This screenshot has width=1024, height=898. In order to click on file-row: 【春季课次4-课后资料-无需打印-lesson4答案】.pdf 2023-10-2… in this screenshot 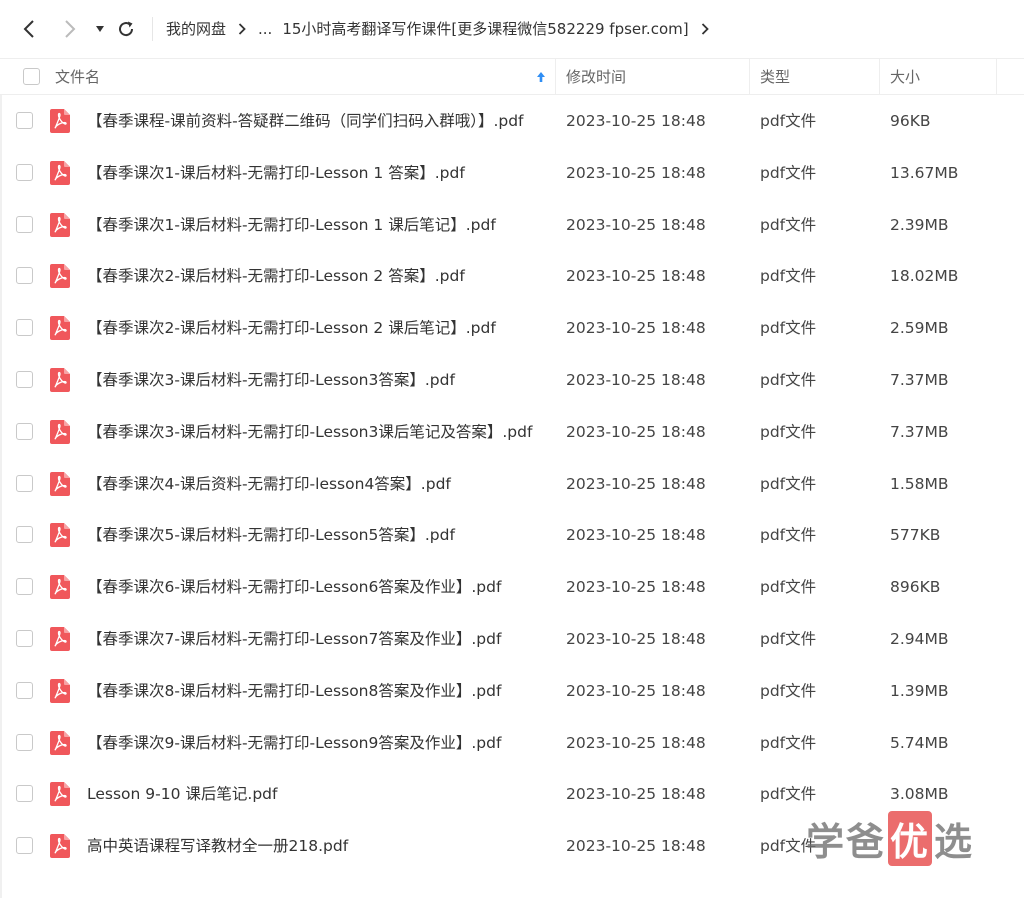, I will do `click(512, 484)`.